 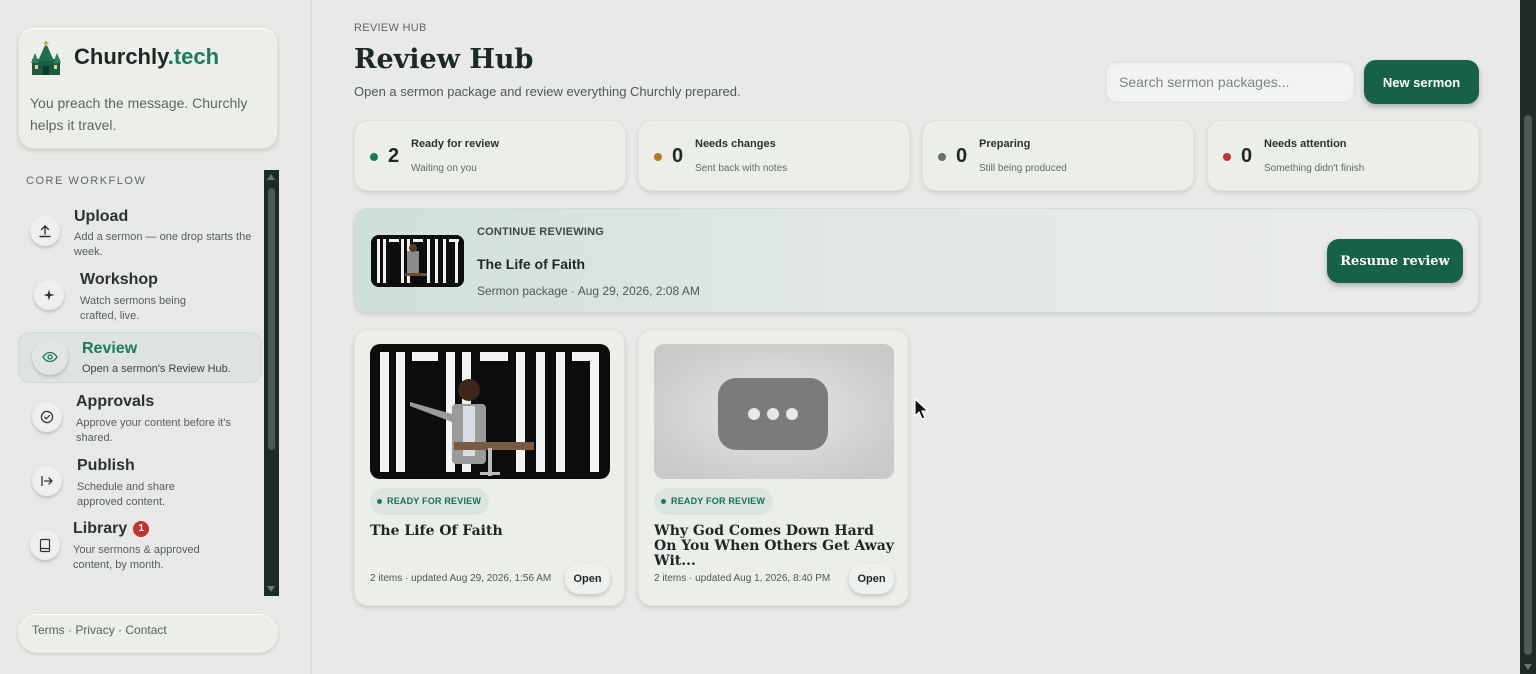 What do you see at coordinates (1230, 82) in the screenshot?
I see `search-input` at bounding box center [1230, 82].